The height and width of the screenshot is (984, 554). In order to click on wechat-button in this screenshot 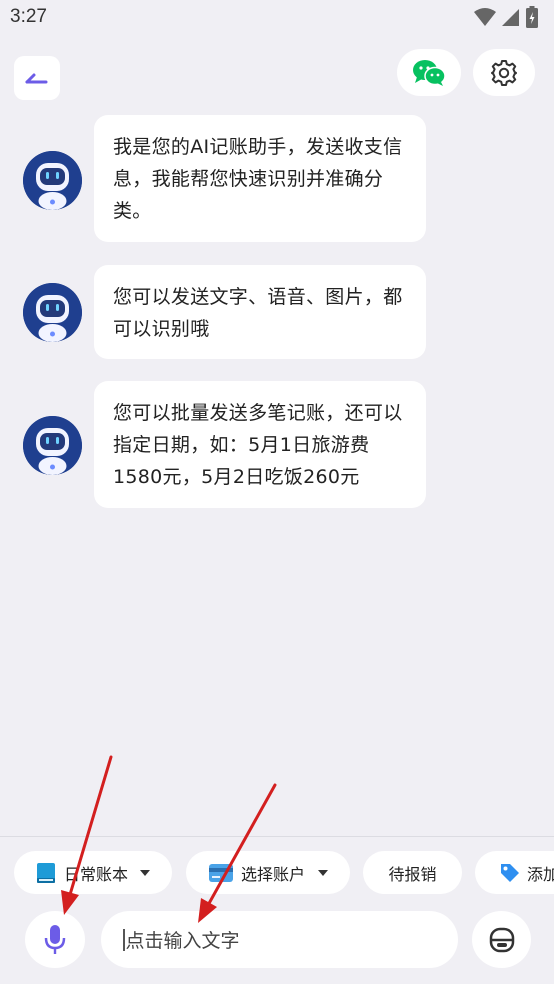, I will do `click(429, 72)`.